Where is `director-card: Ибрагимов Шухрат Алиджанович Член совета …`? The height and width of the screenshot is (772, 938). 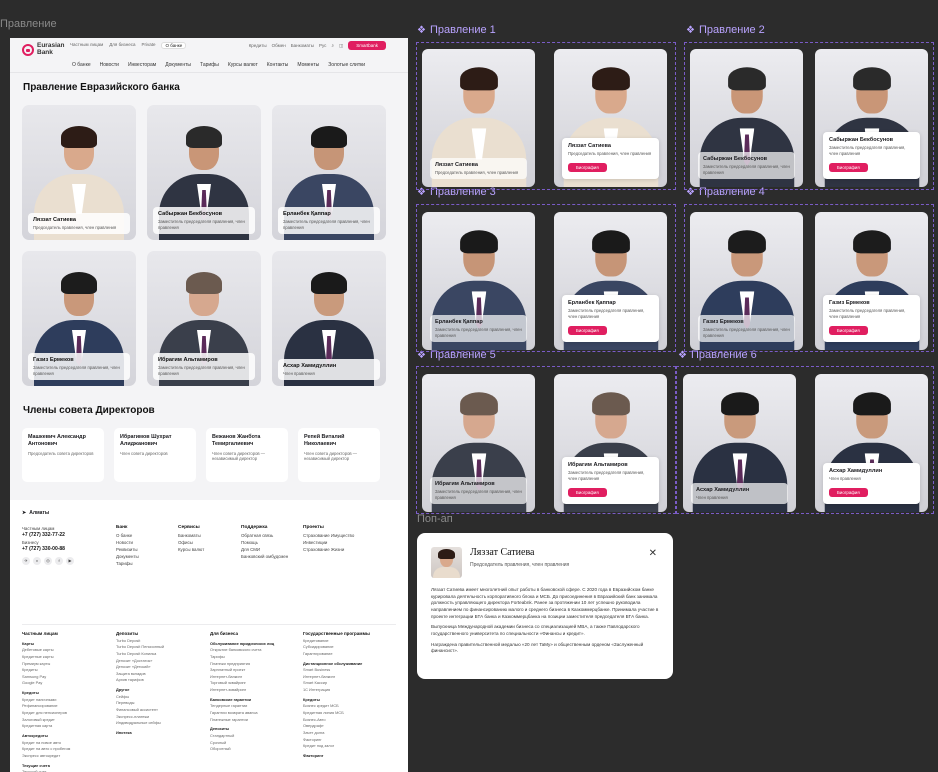 director-card: Ибрагимов Шухрат Алиджанович Член совета … is located at coordinates (155, 455).